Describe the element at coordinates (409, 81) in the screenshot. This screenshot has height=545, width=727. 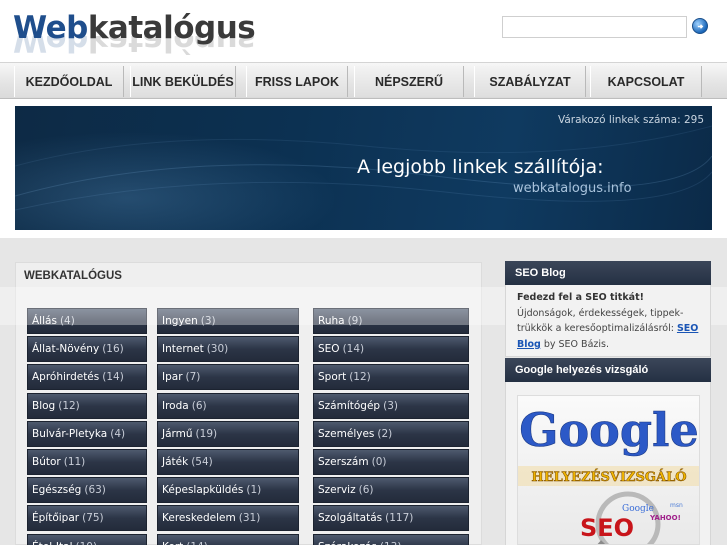
I see `nav-popular: NÉPSZERŰ` at that location.